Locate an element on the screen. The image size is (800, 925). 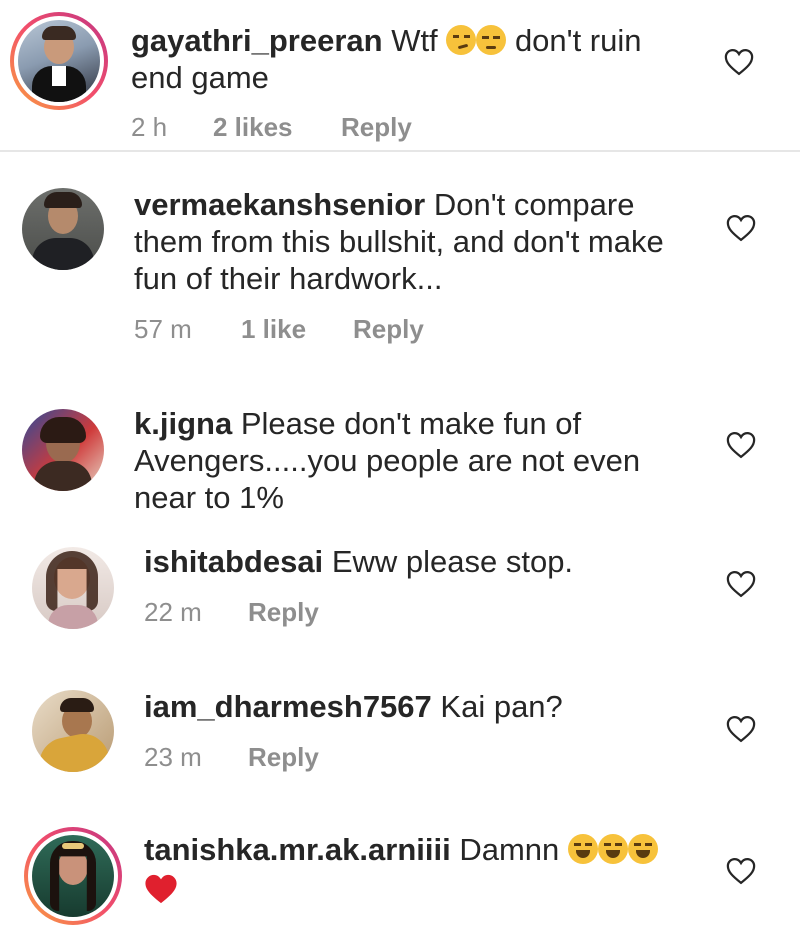
comment-username: vermaekanshsenior is located at coordinates (279, 204).